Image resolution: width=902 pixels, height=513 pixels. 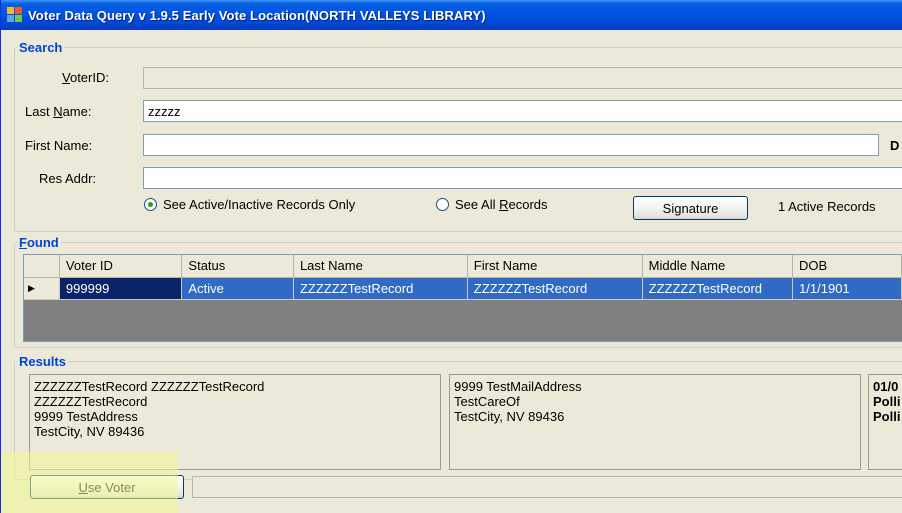 I want to click on signature-button: Signature, so click(x=690, y=208).